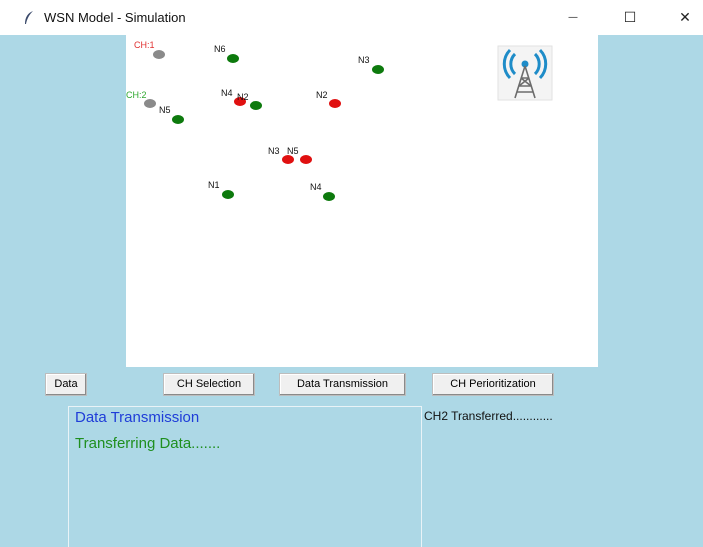 The image size is (703, 547). Describe the element at coordinates (293, 151) in the screenshot. I see `node-label-n5-red: N5` at that location.